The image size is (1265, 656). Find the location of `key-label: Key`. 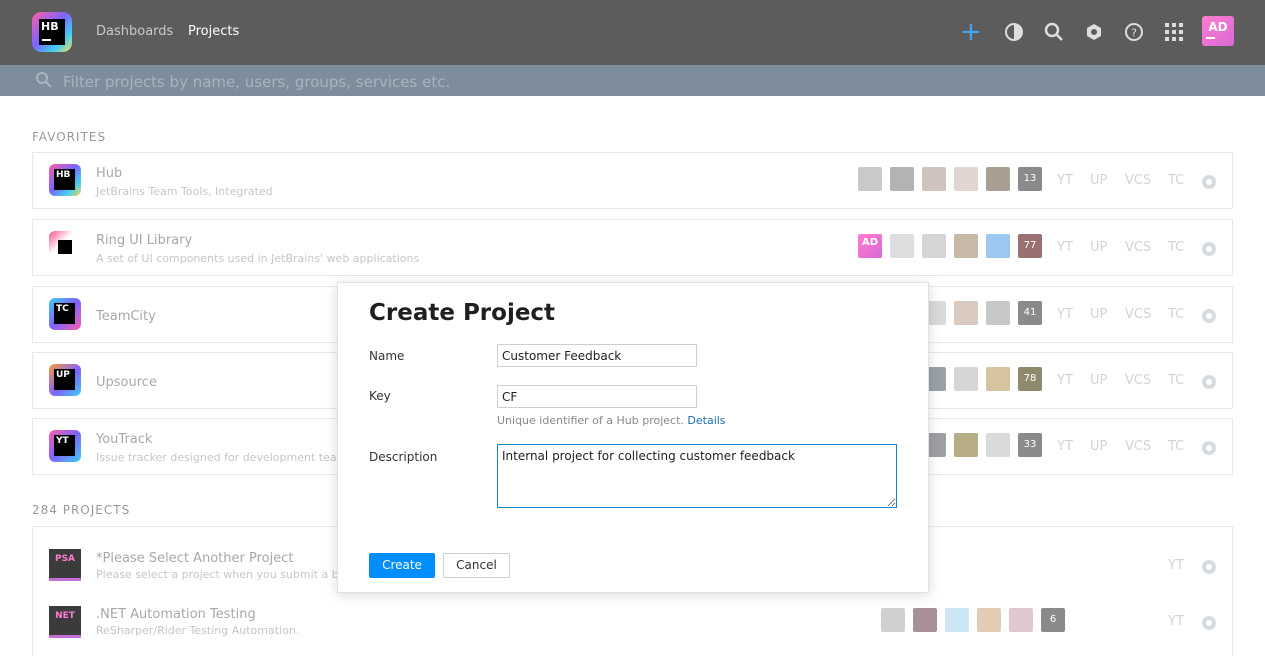

key-label: Key is located at coordinates (380, 396).